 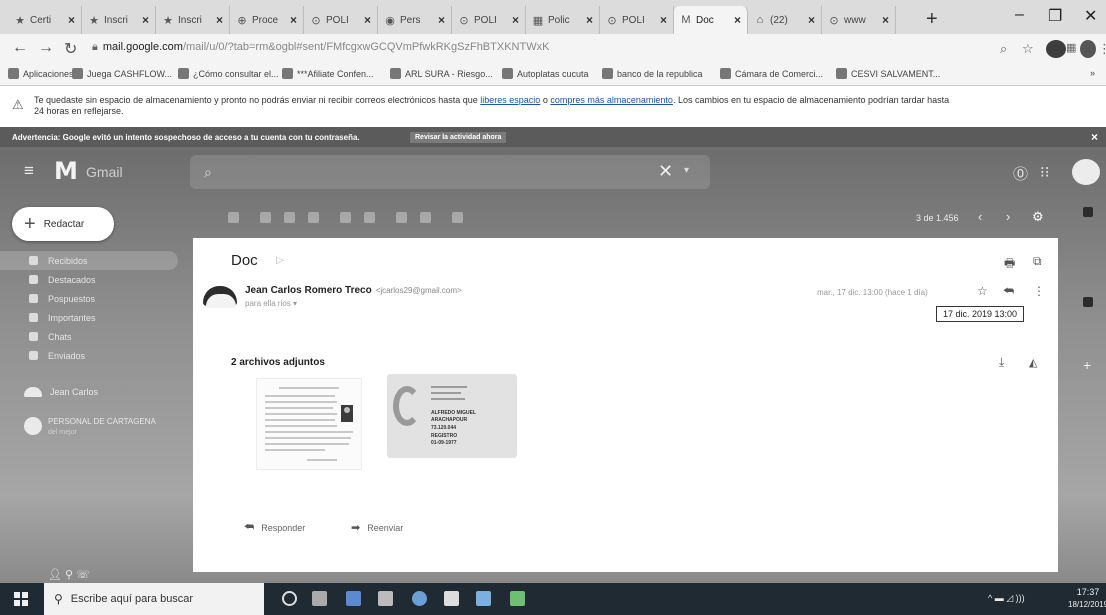 What do you see at coordinates (1088, 49) in the screenshot?
I see `profile-avatar` at bounding box center [1088, 49].